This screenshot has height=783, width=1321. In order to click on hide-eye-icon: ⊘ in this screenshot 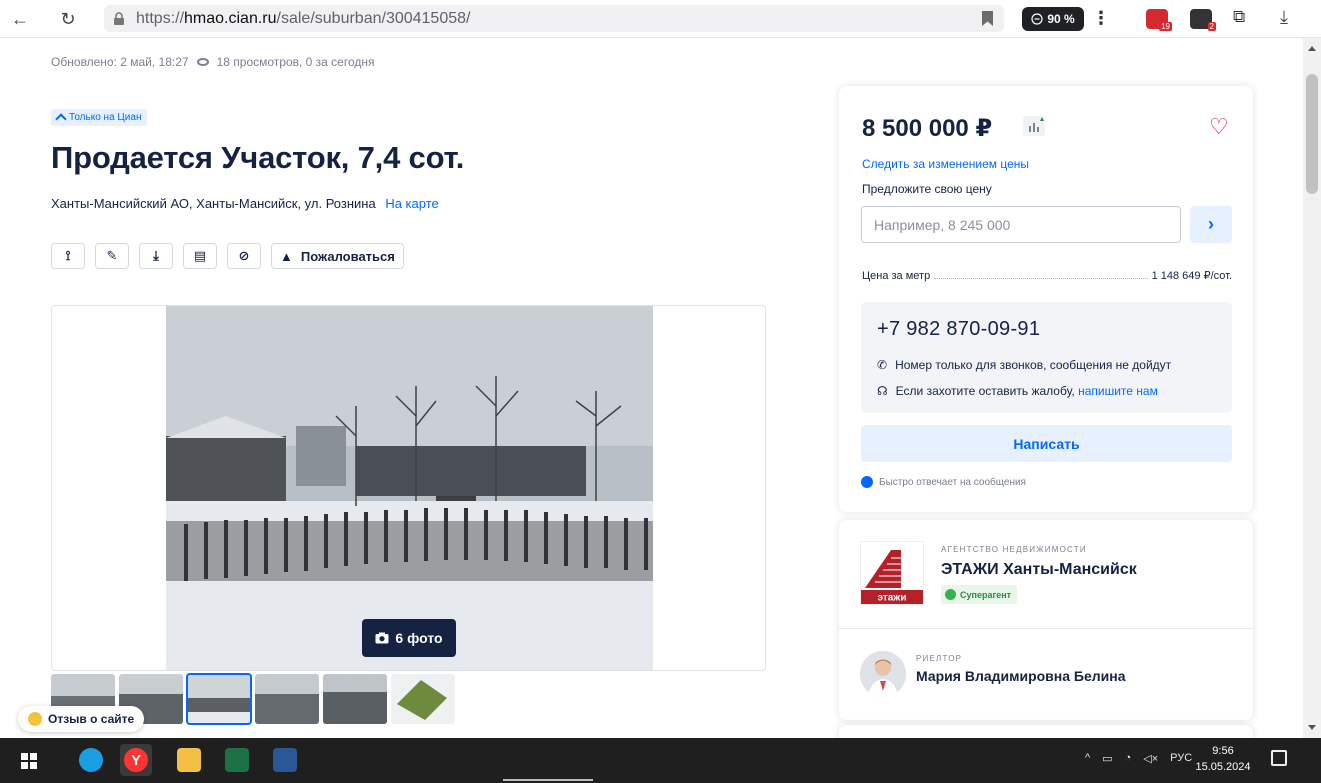, I will do `click(244, 255)`.